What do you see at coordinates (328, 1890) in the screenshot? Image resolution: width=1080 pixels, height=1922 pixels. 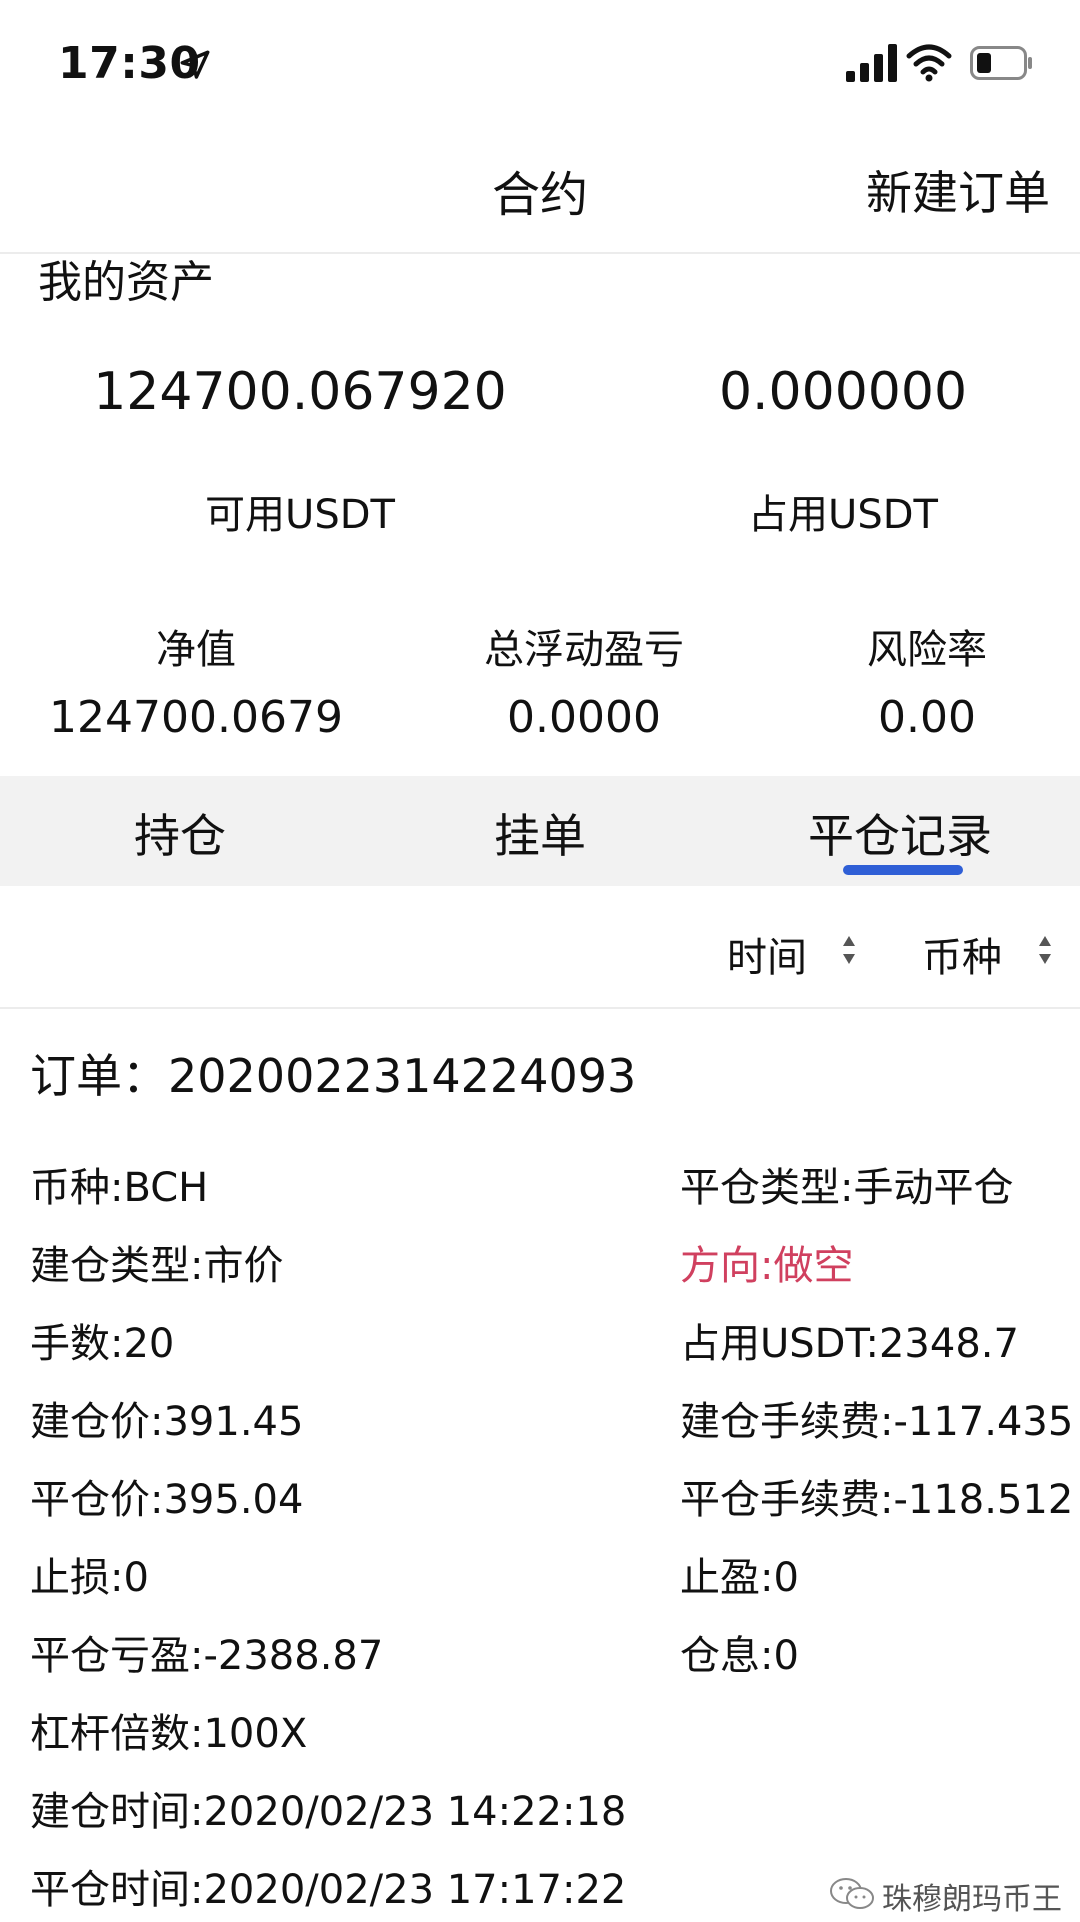 I see `order-close-time: 平仓时间:2020/02/23 17:17:22` at bounding box center [328, 1890].